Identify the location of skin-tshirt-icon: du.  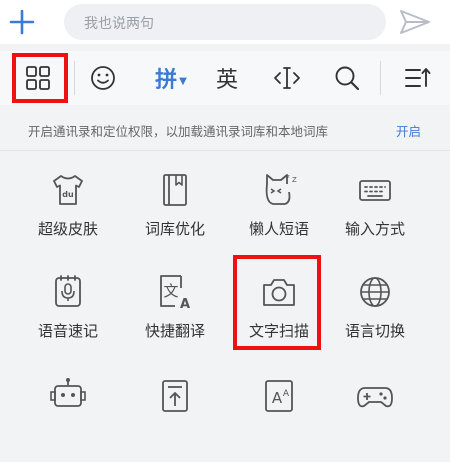
(68, 190).